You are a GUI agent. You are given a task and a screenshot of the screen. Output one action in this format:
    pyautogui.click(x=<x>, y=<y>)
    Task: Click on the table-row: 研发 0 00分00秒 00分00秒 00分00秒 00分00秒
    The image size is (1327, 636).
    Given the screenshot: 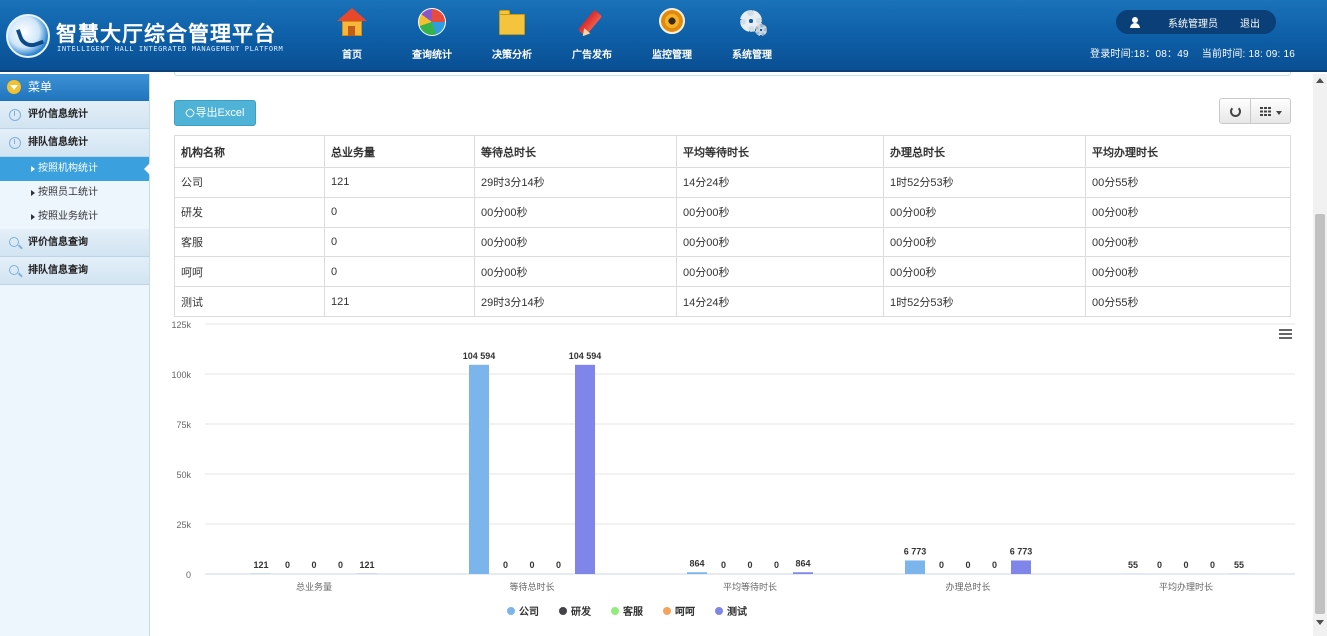 What is the action you would take?
    pyautogui.click(x=732, y=212)
    